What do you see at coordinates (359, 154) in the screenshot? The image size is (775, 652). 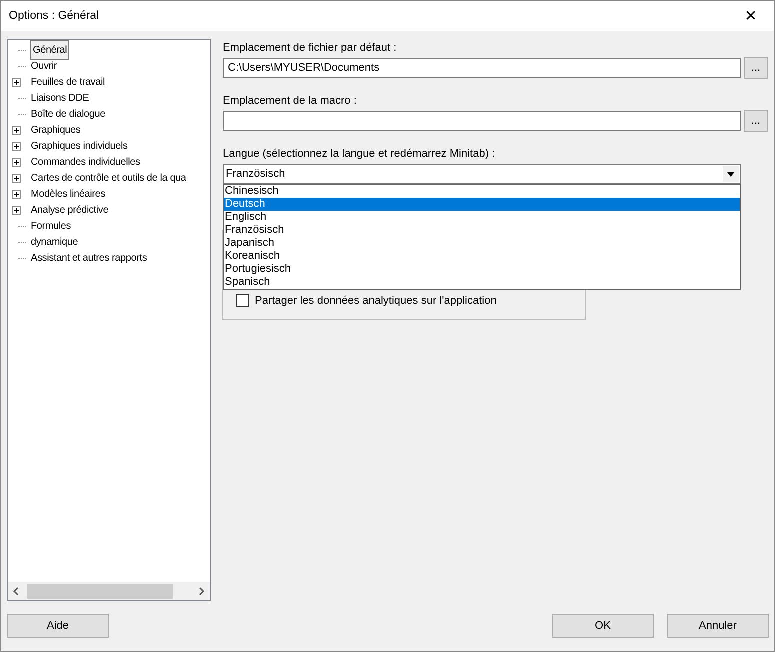 I see `field-label: Langue (sélectionnez la langue et redémarrez Minitab) :` at bounding box center [359, 154].